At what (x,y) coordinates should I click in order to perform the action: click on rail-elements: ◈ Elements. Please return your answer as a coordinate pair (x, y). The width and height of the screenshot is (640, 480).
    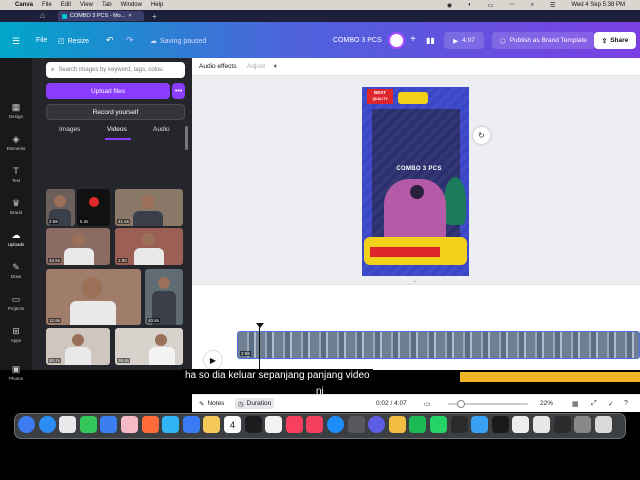
    Looking at the image, I should click on (16, 142).